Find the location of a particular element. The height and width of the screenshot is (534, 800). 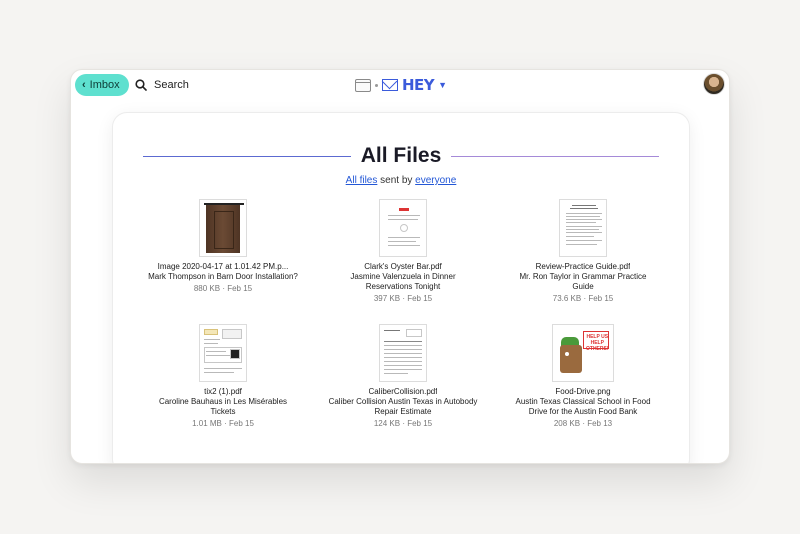

separator-dot is located at coordinates (376, 85).